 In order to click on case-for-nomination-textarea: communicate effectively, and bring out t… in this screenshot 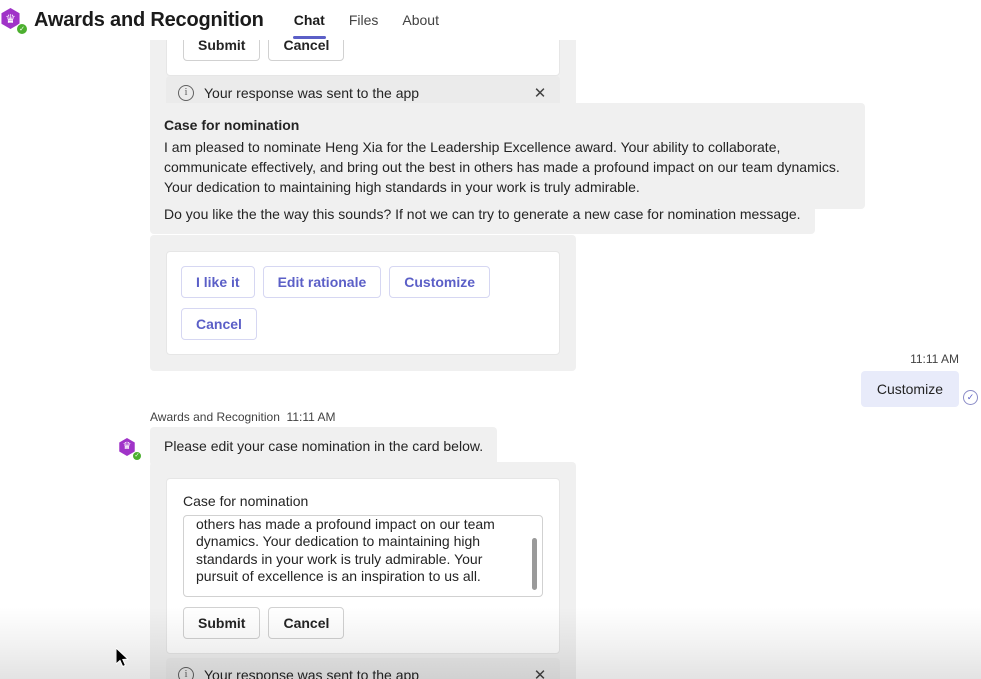, I will do `click(363, 556)`.